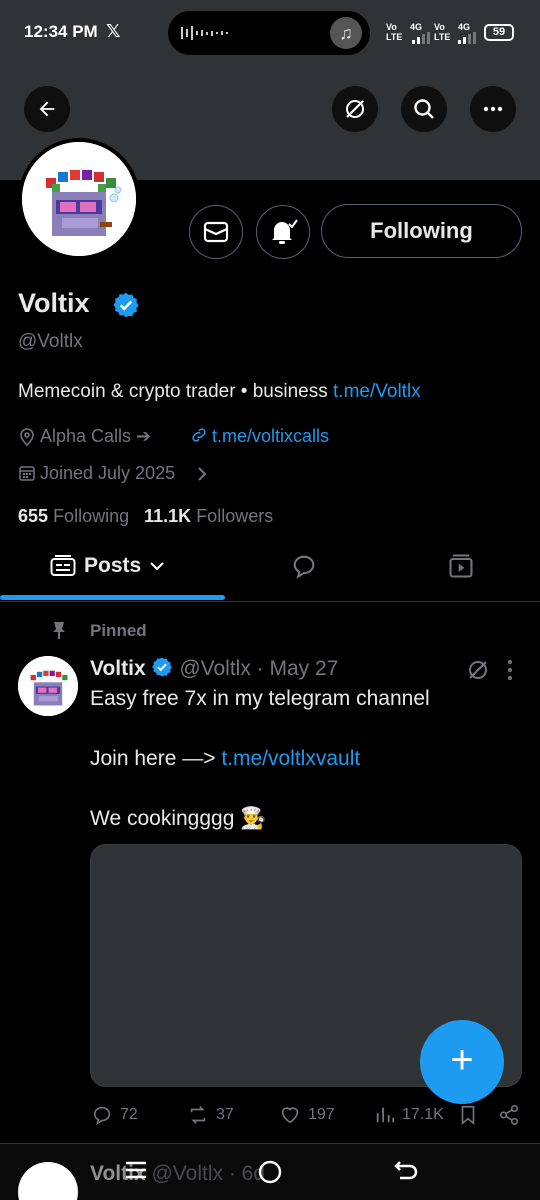 This screenshot has height=1200, width=540. I want to click on pinned-label: Pinned, so click(118, 630).